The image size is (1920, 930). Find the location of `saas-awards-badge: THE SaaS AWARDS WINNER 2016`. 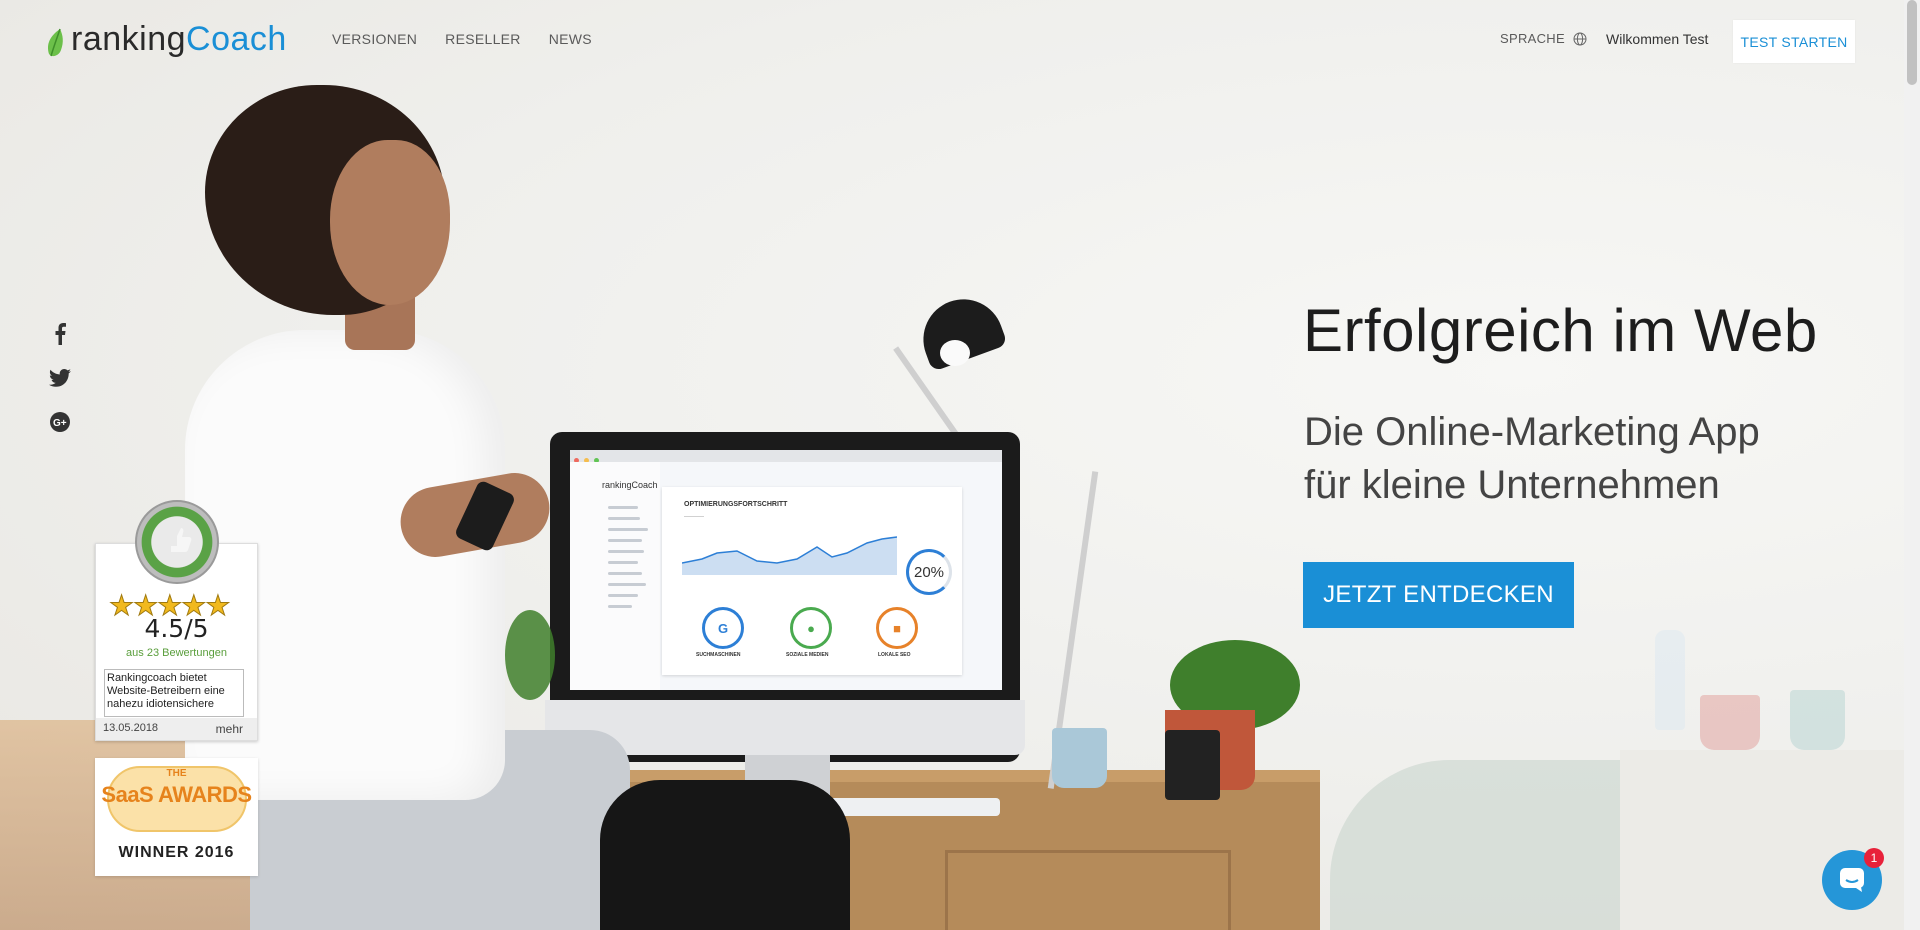

saas-awards-badge: THE SaaS AWARDS WINNER 2016 is located at coordinates (176, 817).